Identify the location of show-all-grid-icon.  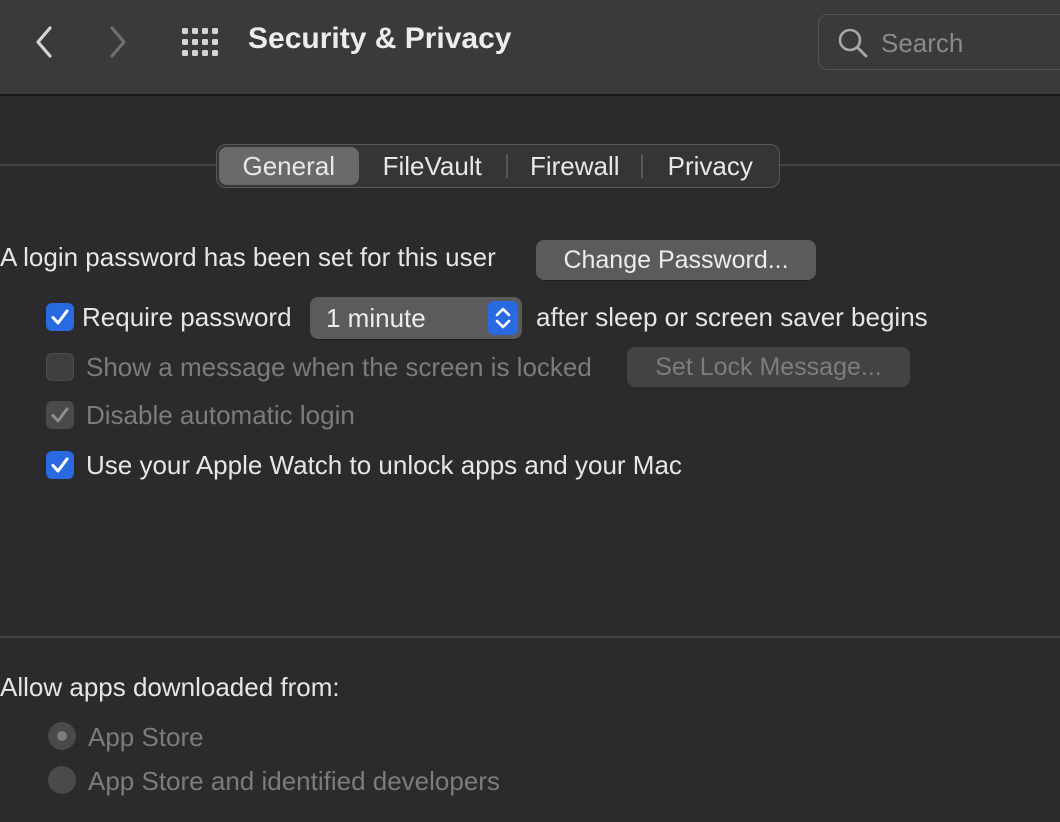
(200, 42).